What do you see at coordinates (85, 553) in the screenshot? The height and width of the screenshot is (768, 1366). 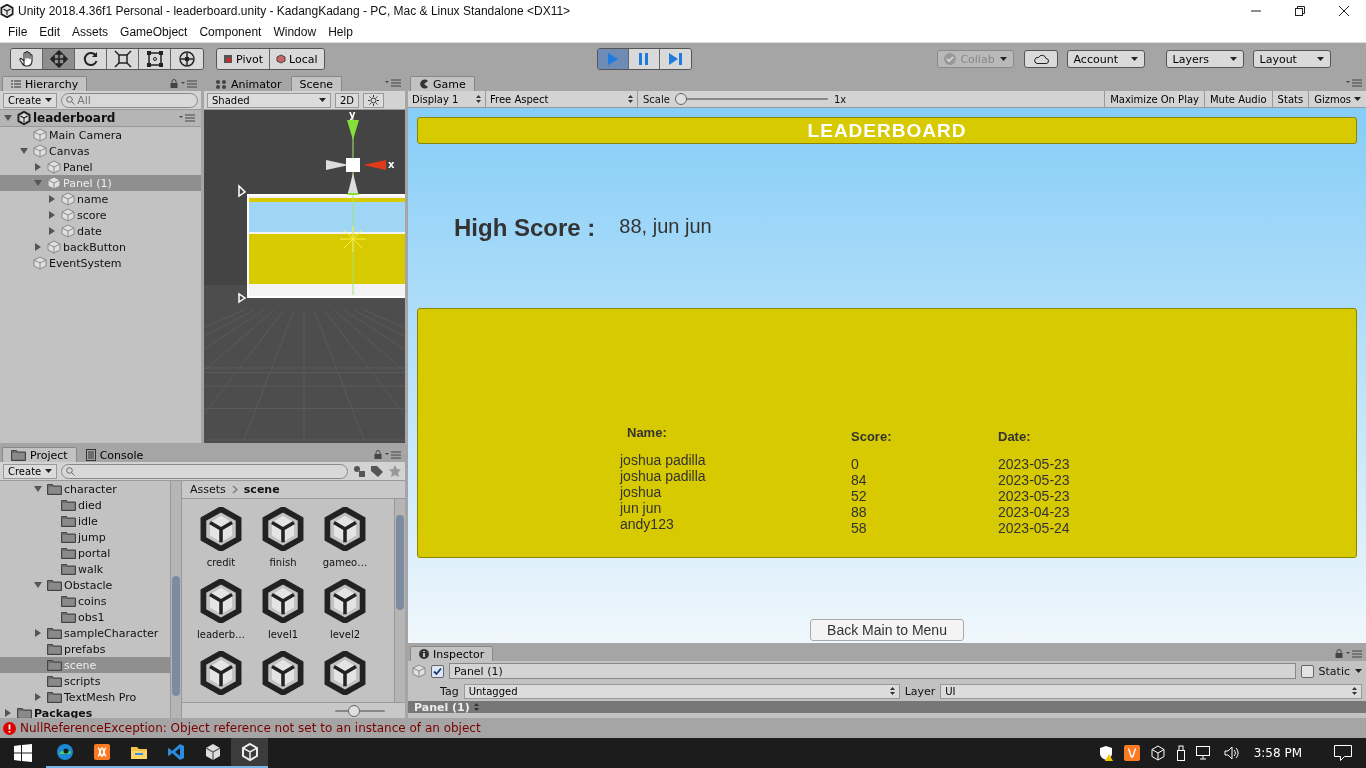 I see `tree-item: portal` at bounding box center [85, 553].